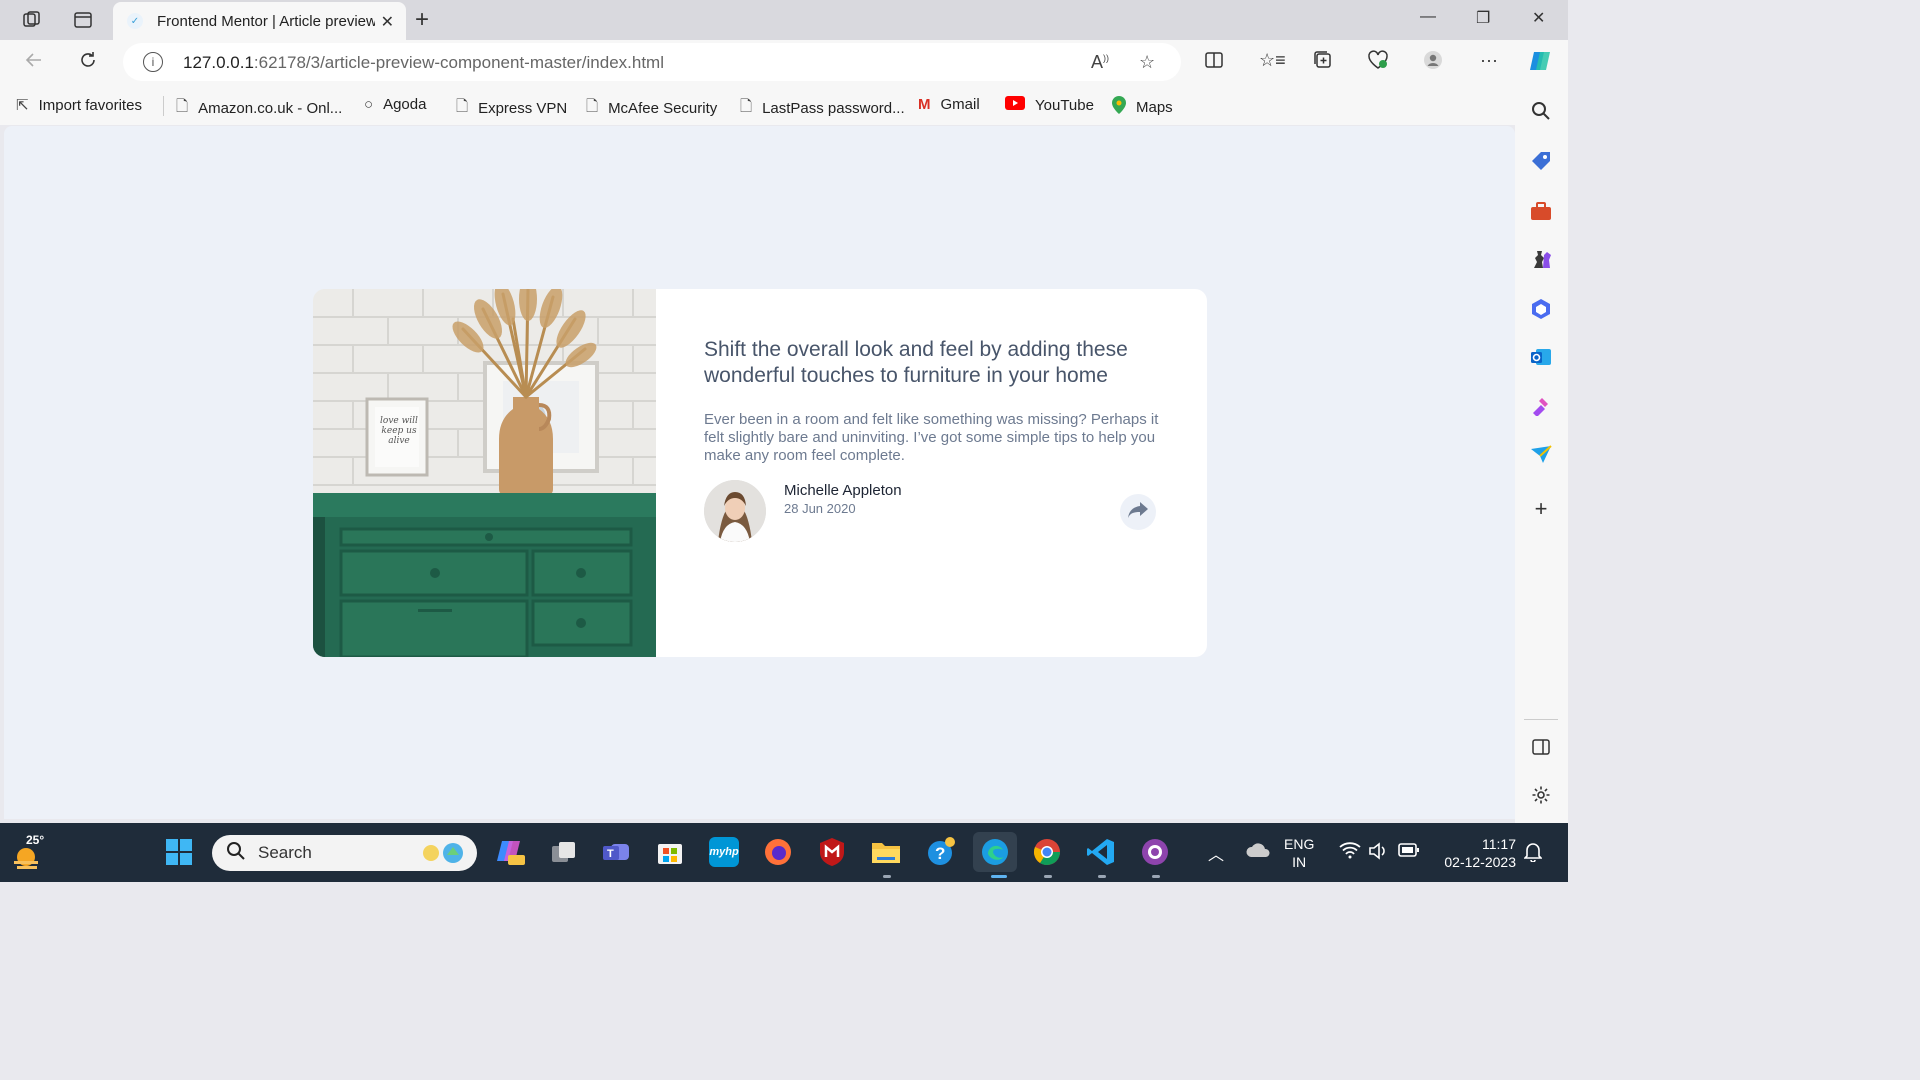 The width and height of the screenshot is (1920, 1080). Describe the element at coordinates (1538, 18) in the screenshot. I see `close-window-icon: ✕` at that location.